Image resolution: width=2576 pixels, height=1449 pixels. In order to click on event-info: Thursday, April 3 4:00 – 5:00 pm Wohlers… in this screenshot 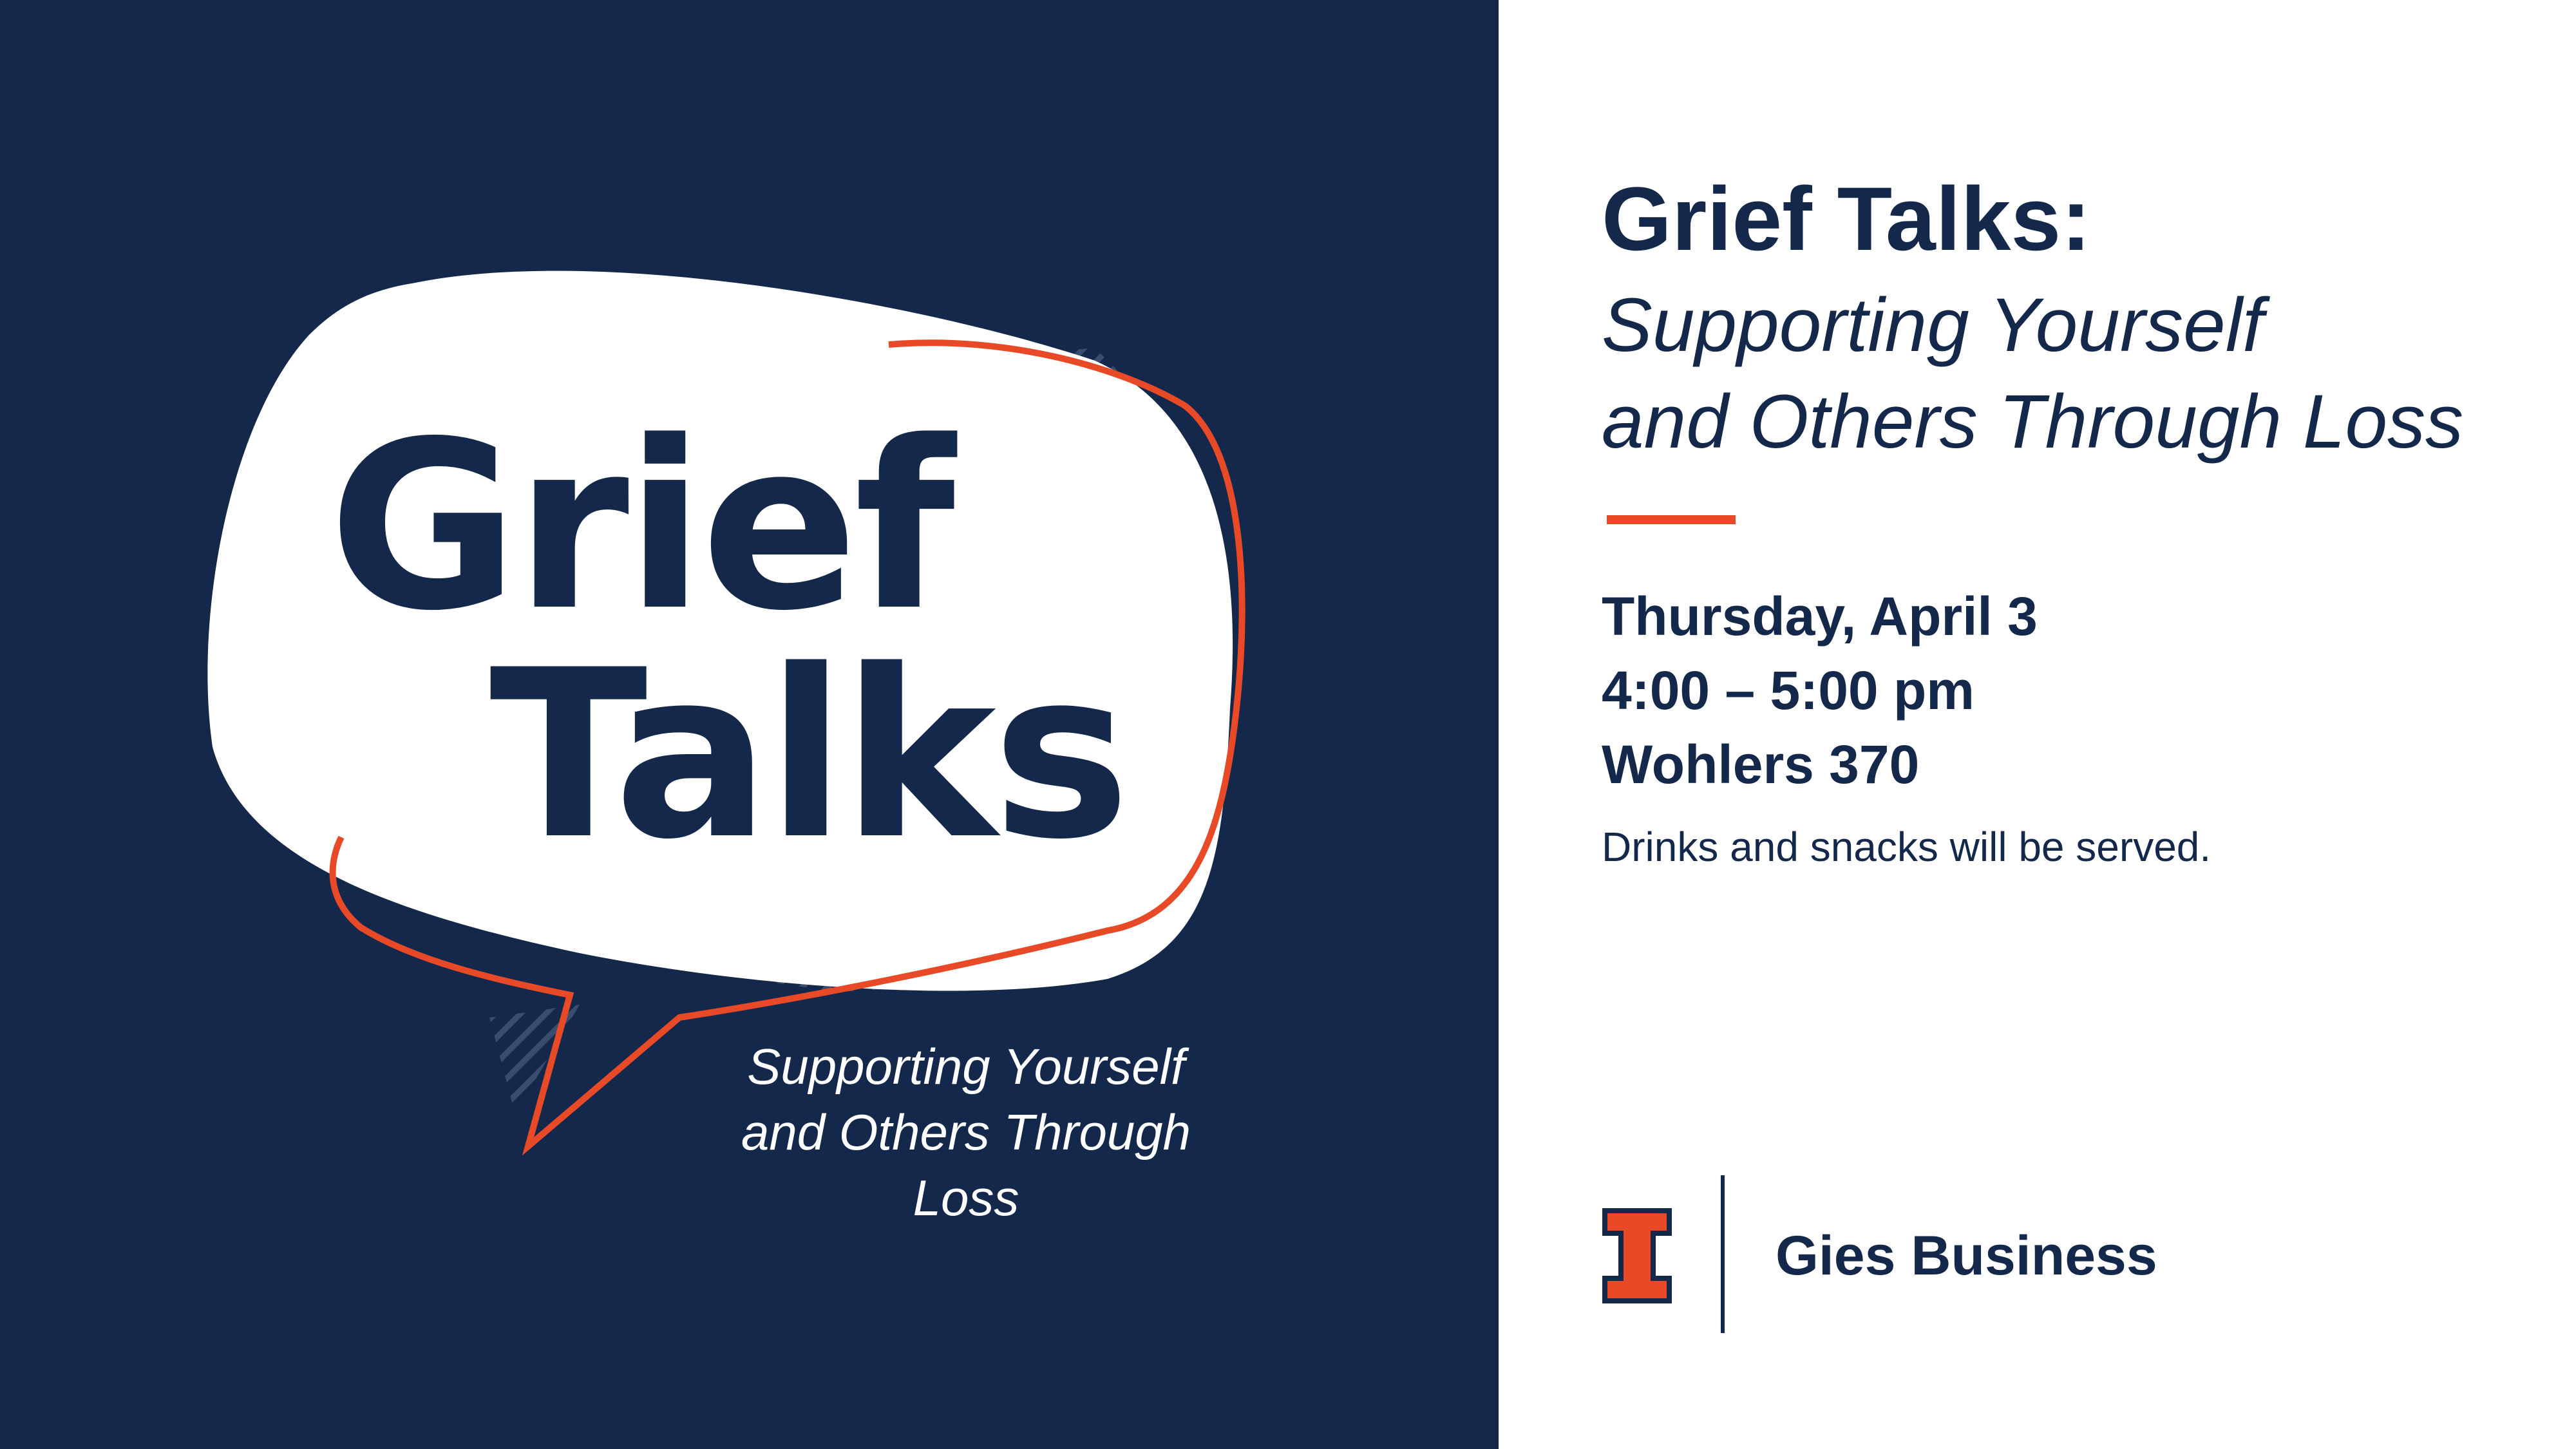, I will do `click(1820, 691)`.